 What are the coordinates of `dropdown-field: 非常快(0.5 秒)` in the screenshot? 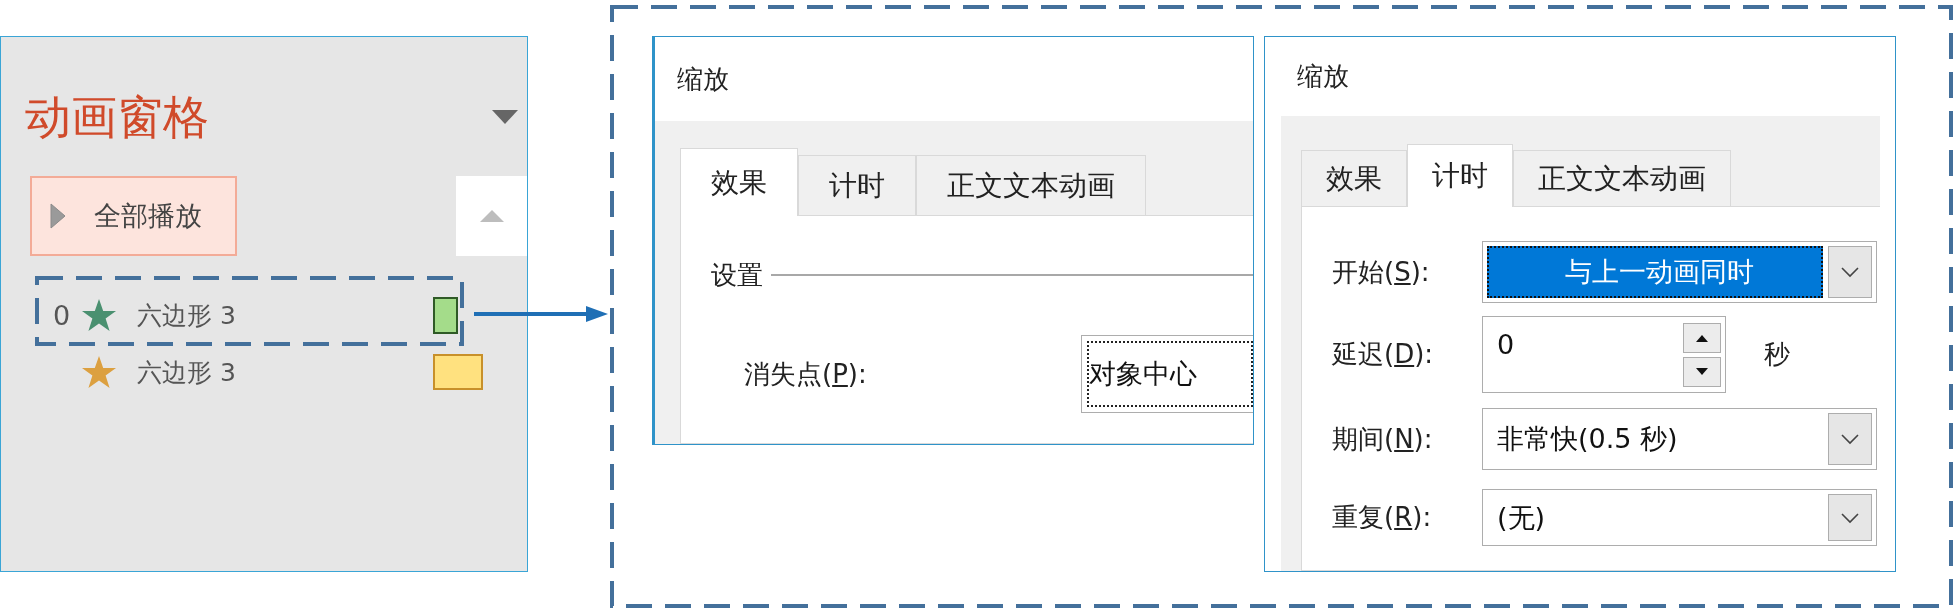 It's located at (1679, 439).